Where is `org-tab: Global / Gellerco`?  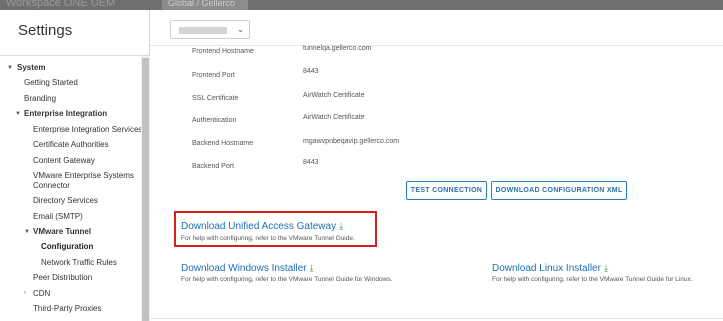 org-tab: Global / Gellerco is located at coordinates (205, 5).